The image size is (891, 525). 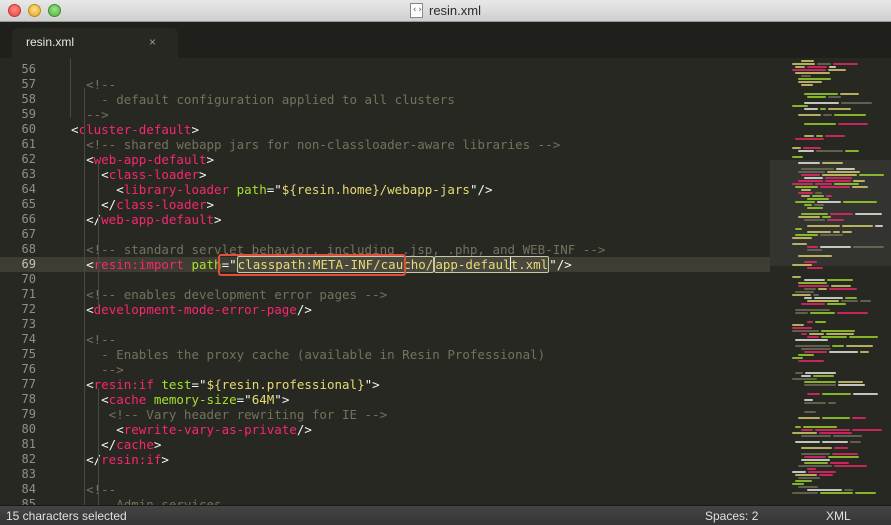 I want to click on code-line: <web-app-default>, so click(x=135, y=159).